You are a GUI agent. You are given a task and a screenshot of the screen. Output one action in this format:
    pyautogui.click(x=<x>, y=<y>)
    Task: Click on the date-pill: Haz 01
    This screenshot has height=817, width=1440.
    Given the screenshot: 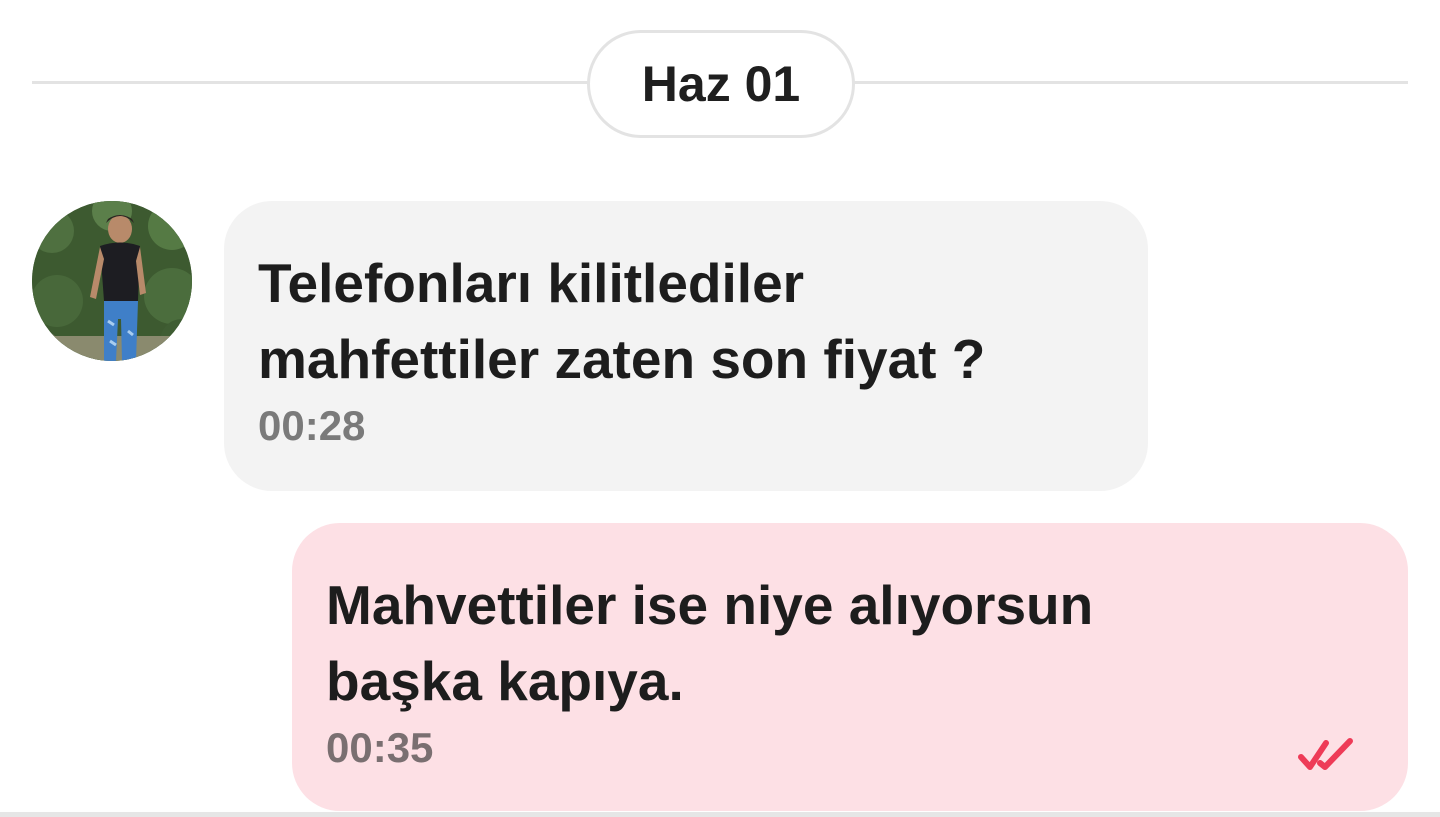 What is the action you would take?
    pyautogui.click(x=721, y=84)
    